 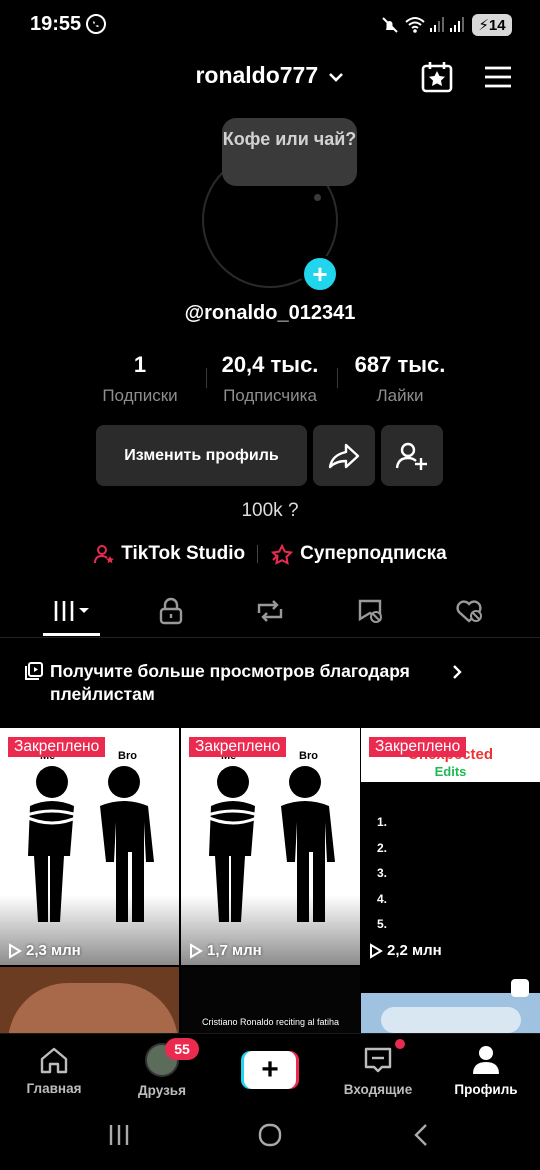 I want to click on nav-home-label: Главная, so click(x=54, y=1088).